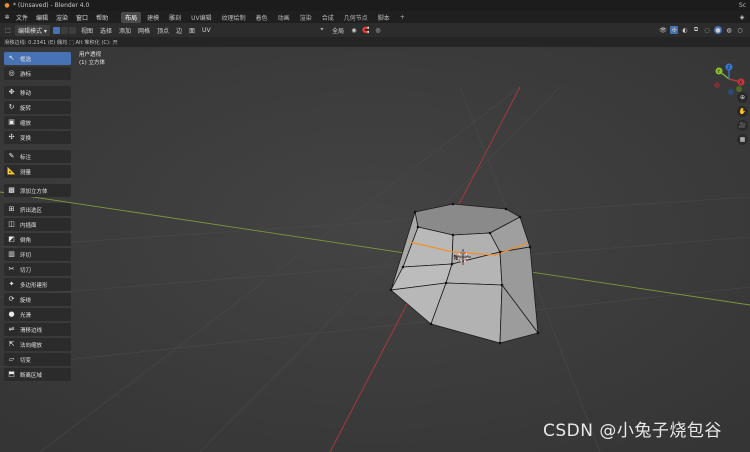  Describe the element at coordinates (37, 239) in the screenshot. I see `tool-bevel: ◩ 倒角` at that location.